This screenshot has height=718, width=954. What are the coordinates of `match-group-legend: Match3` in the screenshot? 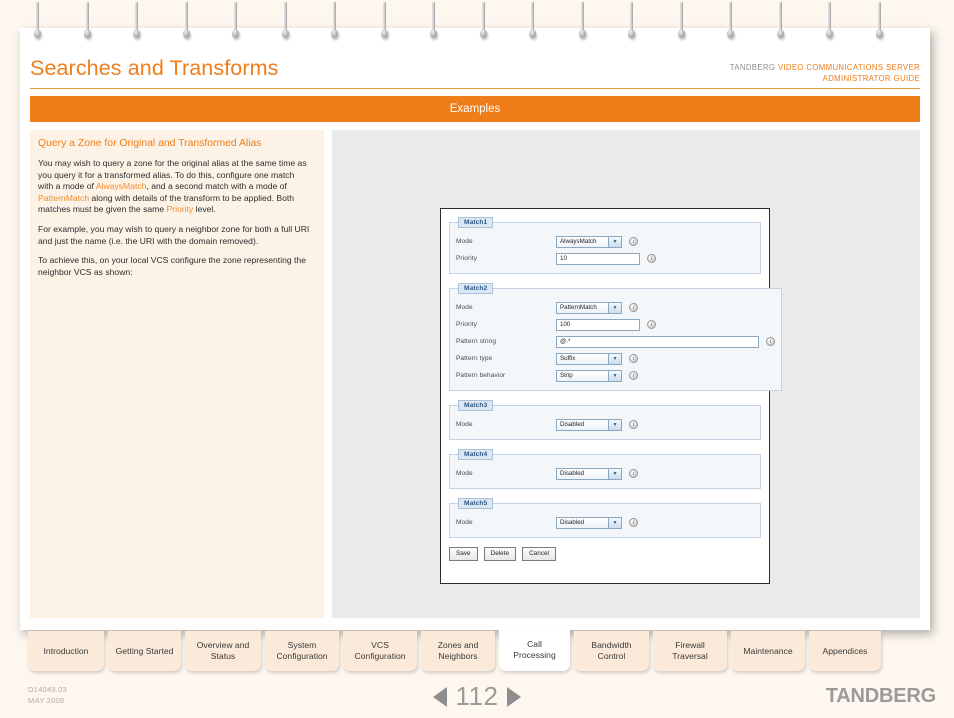 It's located at (476, 405).